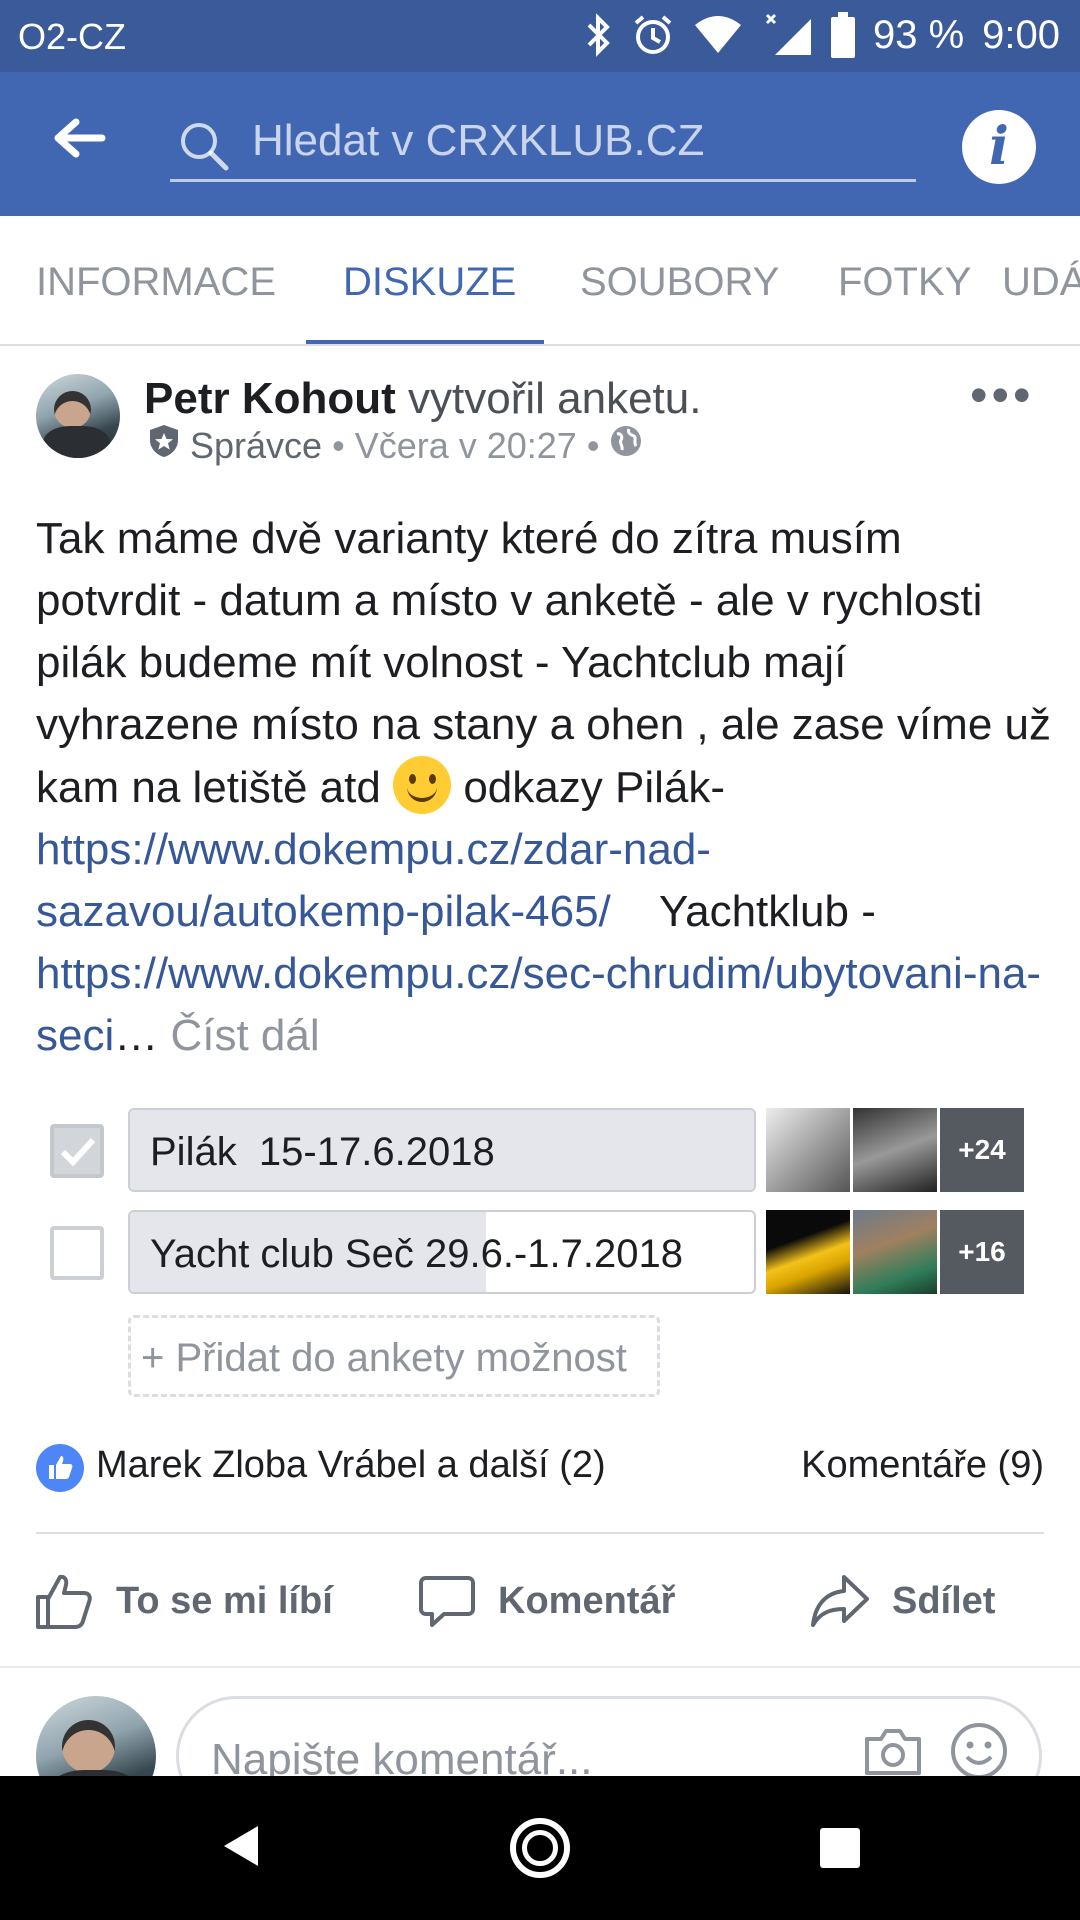 Image resolution: width=1080 pixels, height=1920 pixels. Describe the element at coordinates (1002, 395) in the screenshot. I see `more-options-button: •••` at that location.